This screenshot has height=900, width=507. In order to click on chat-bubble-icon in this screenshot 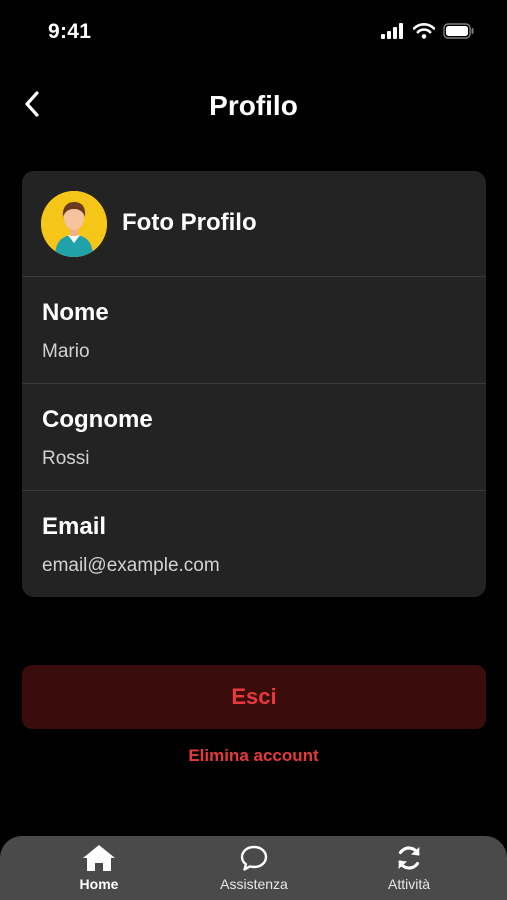, I will do `click(254, 858)`.